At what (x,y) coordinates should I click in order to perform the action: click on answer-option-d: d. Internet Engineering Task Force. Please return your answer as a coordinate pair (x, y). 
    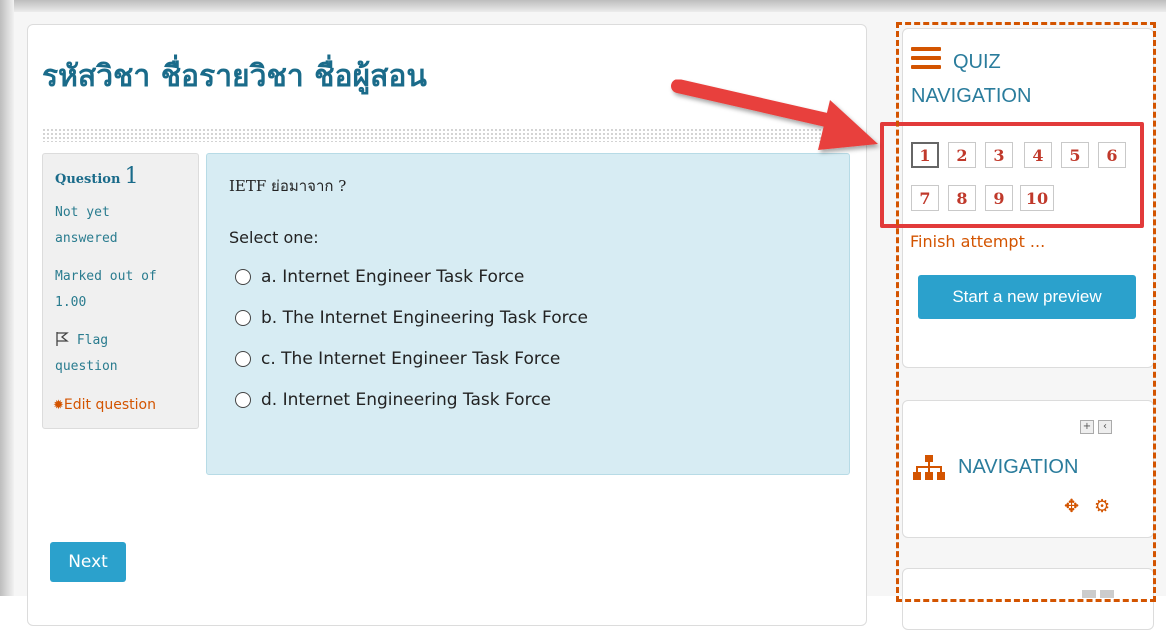
    Looking at the image, I should click on (411, 399).